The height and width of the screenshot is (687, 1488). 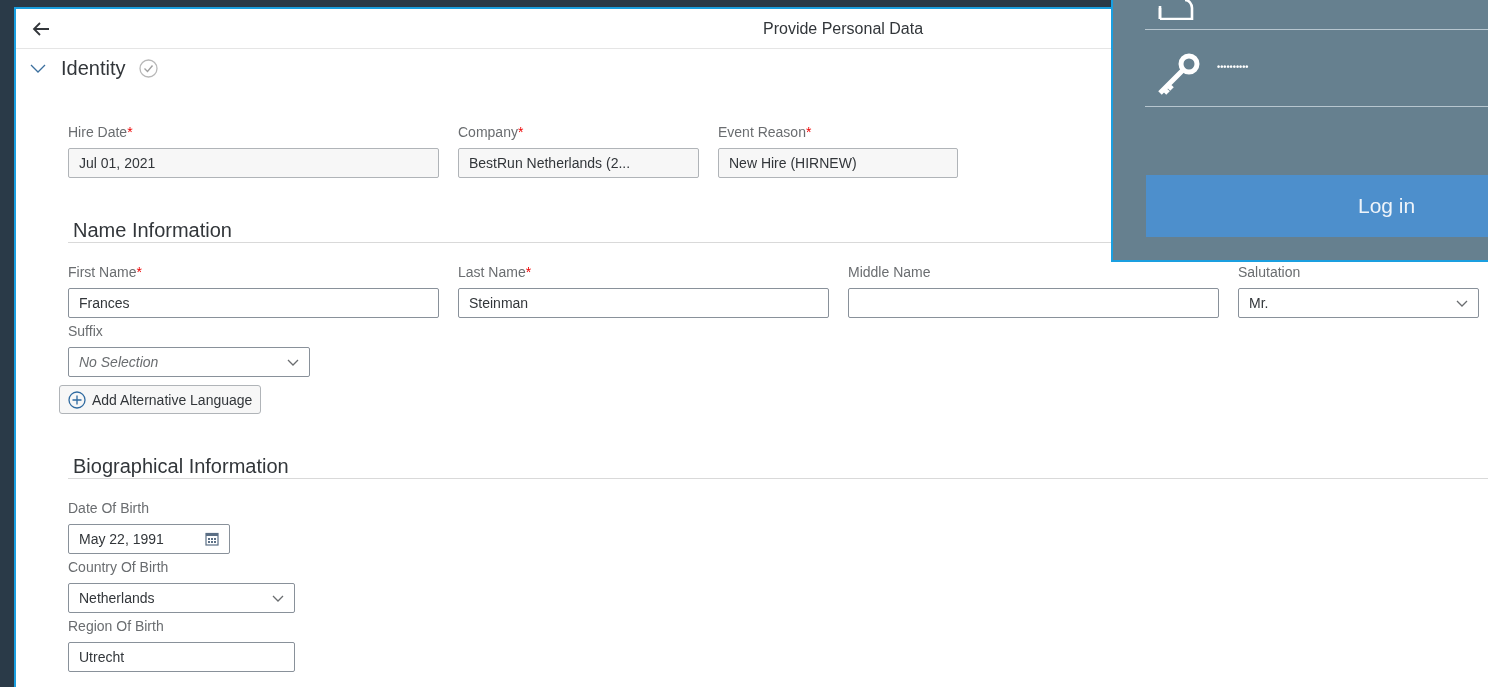 What do you see at coordinates (838, 163) in the screenshot?
I see `input-field: New Hire (HIRNEW)` at bounding box center [838, 163].